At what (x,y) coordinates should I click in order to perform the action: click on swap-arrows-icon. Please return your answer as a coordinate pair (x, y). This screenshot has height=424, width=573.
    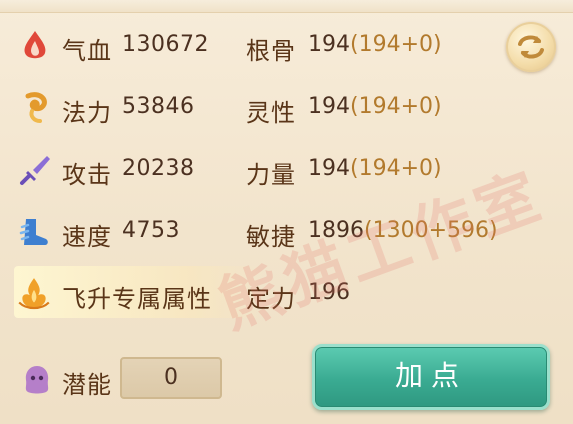
    Looking at the image, I should click on (531, 47).